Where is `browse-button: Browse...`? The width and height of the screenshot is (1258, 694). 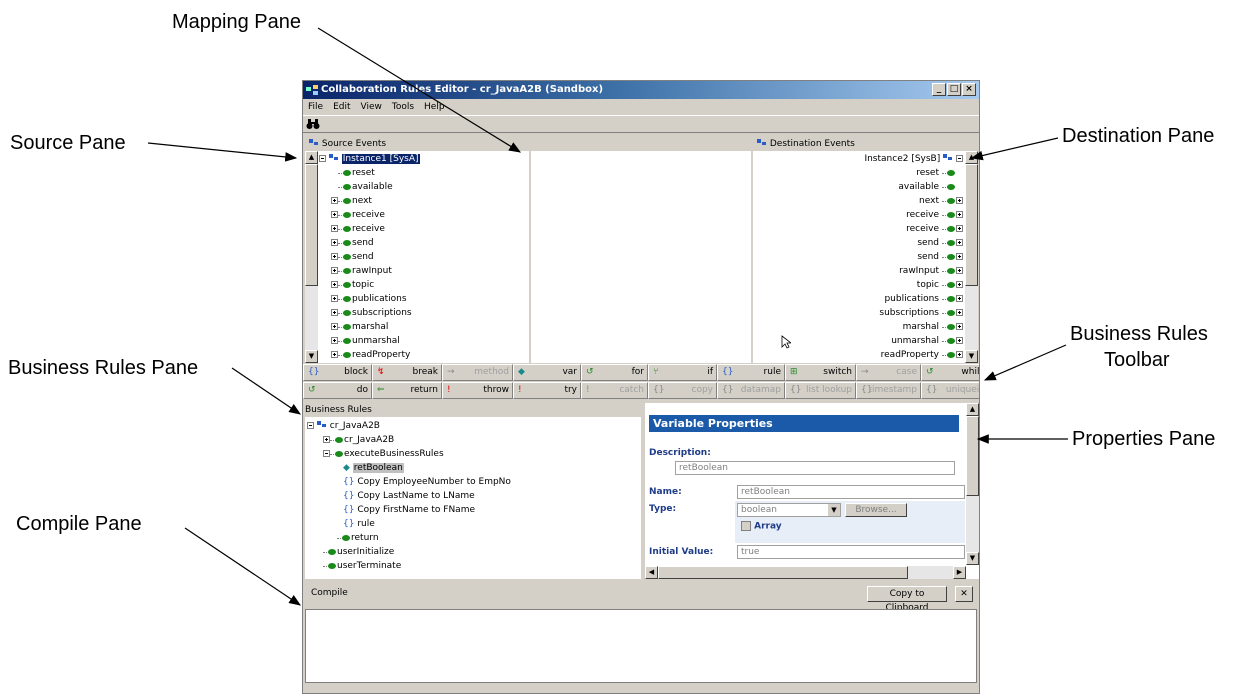
browse-button: Browse... is located at coordinates (876, 510).